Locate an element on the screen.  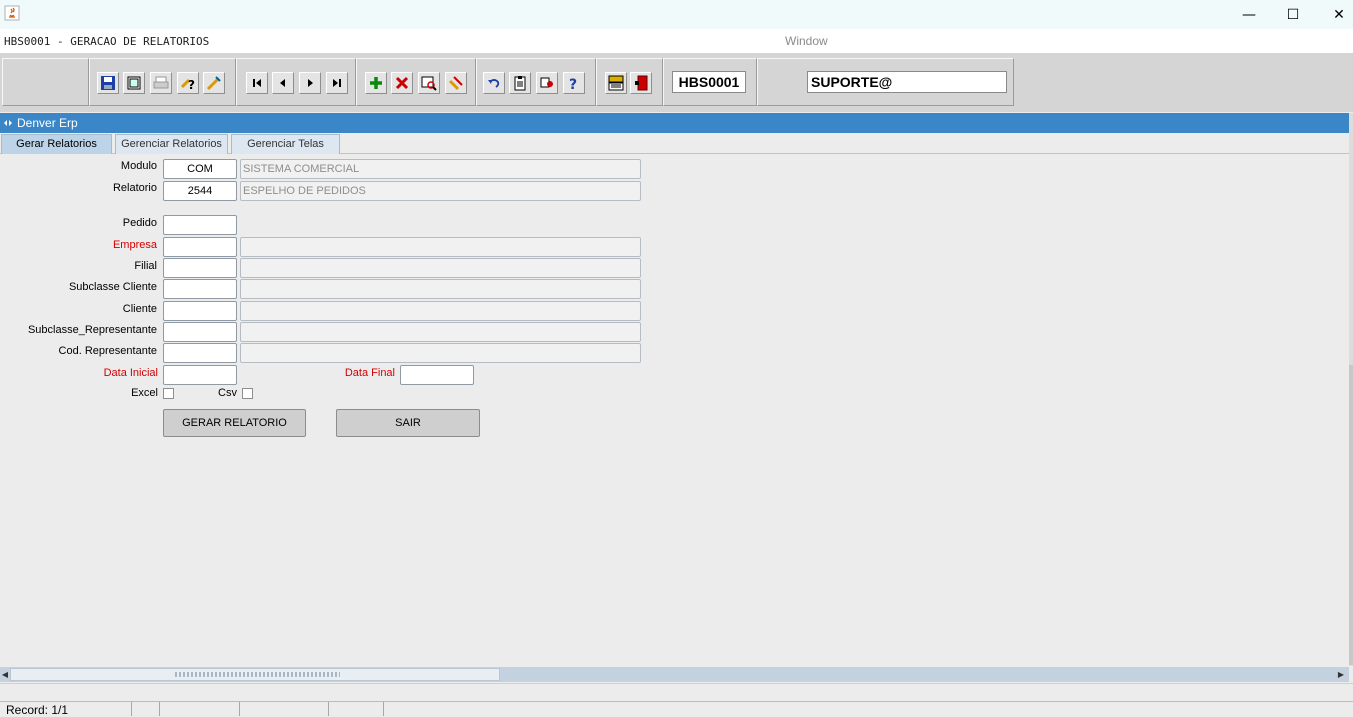
previous-record-button is located at coordinates (283, 83).